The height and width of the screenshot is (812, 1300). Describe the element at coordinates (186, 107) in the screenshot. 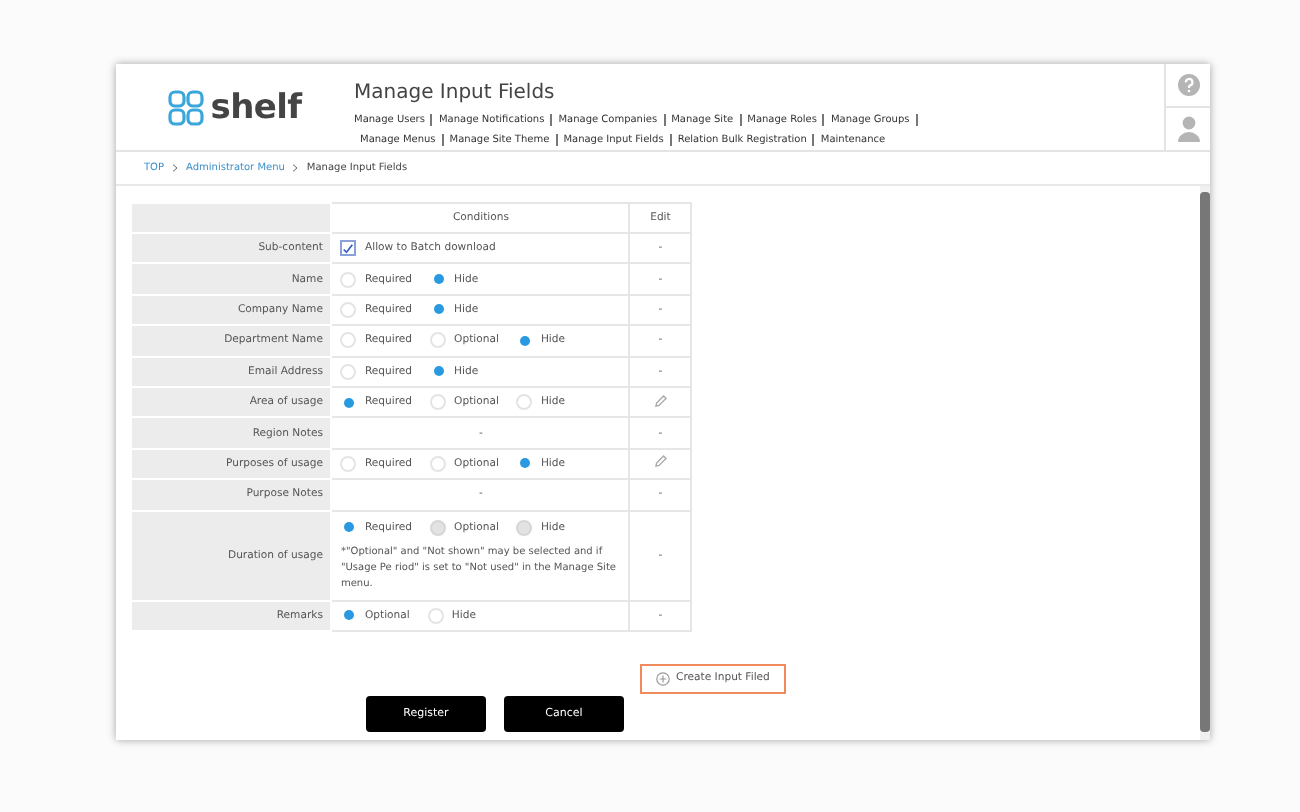

I see `logo-icon` at that location.